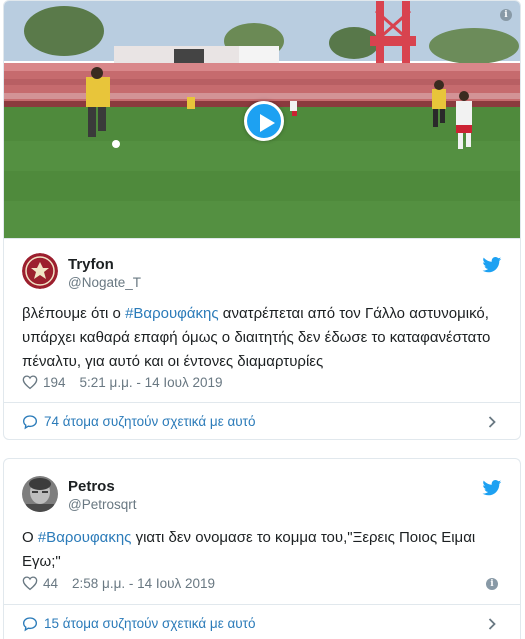 The width and height of the screenshot is (525, 639). I want to click on tweet-text-before: βλέπουμε ότι ο, so click(74, 313).